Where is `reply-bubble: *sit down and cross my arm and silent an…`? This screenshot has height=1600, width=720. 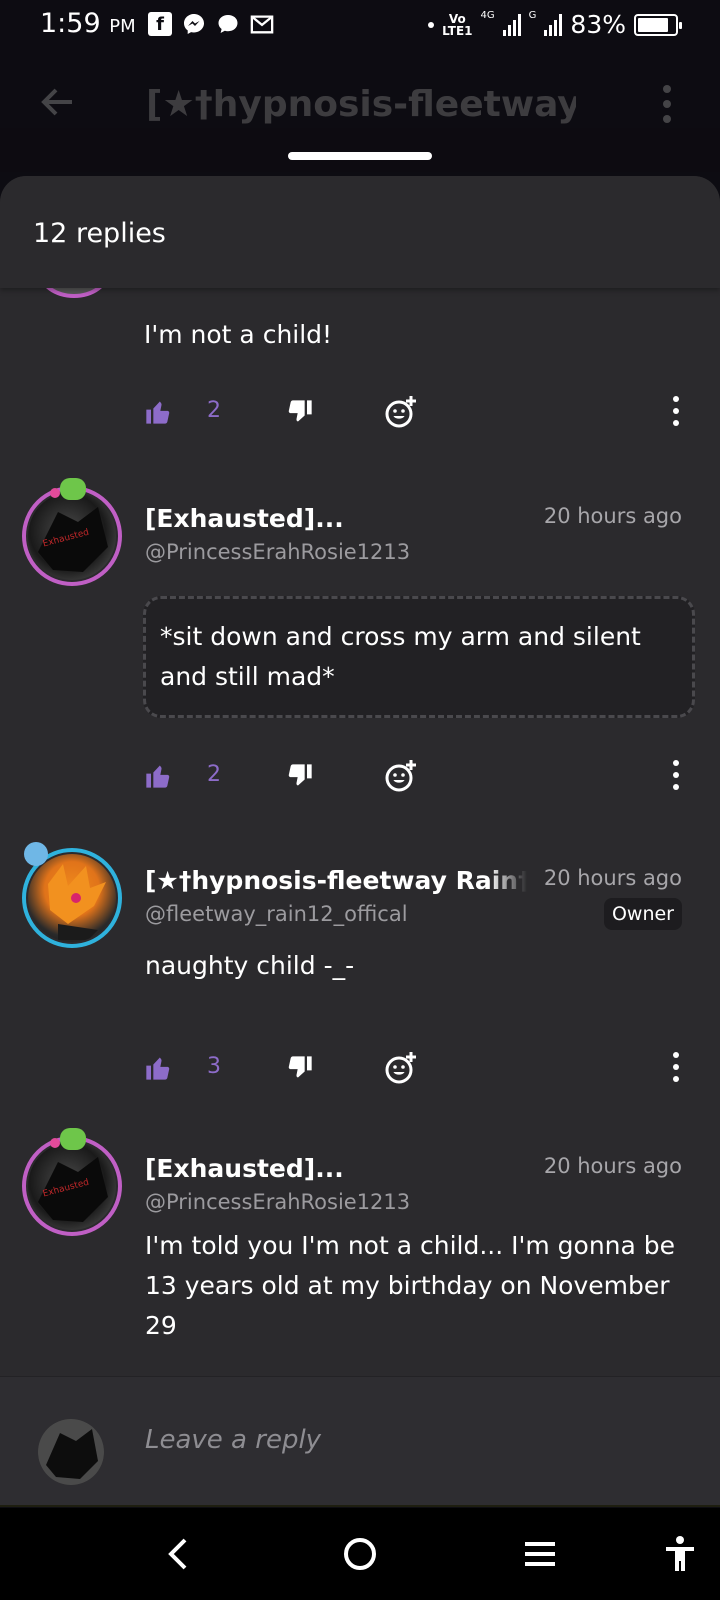
reply-bubble: *sit down and cross my arm and silent an… is located at coordinates (419, 657).